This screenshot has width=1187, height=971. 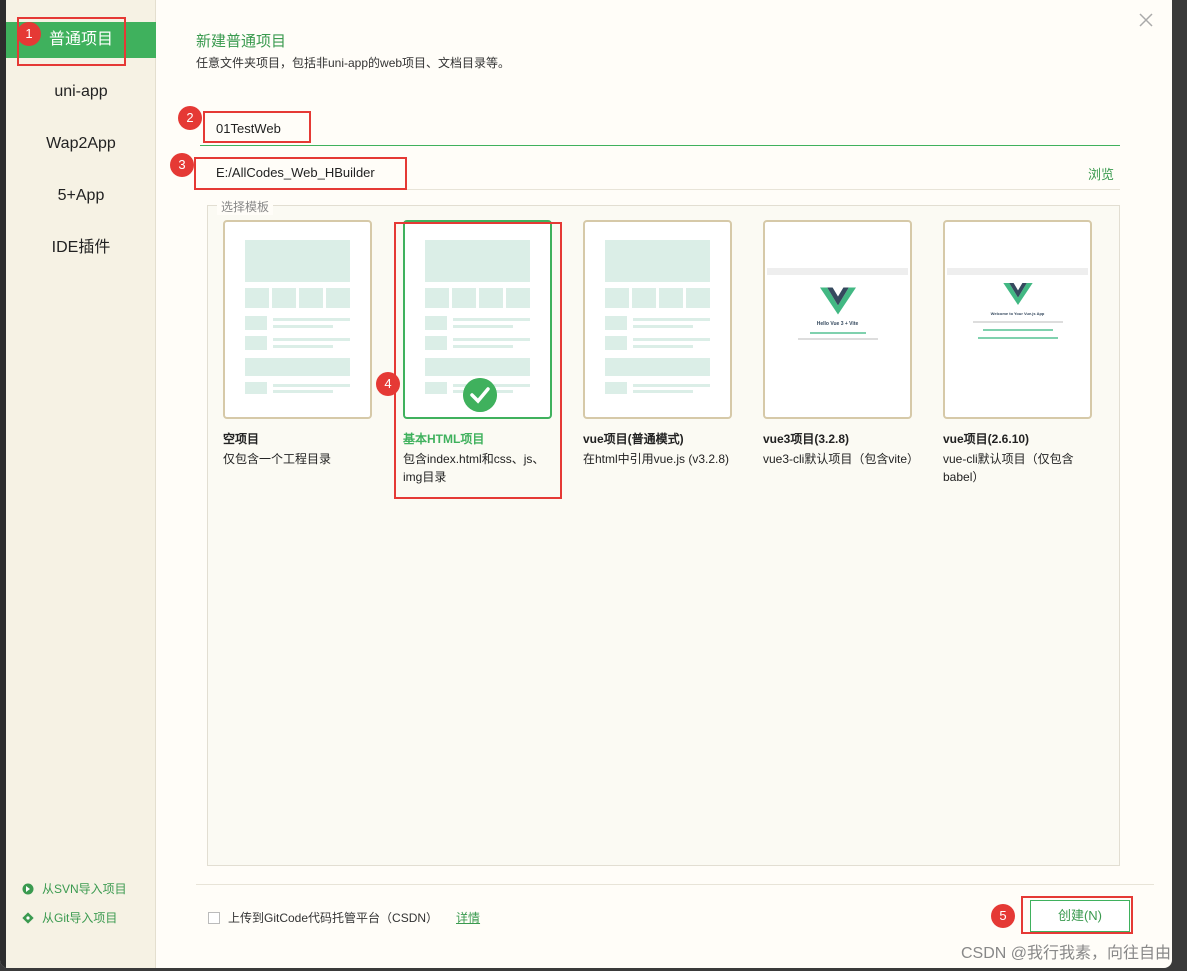 I want to click on preview-heading: Hello Vue 3 + Vite, so click(x=837, y=324).